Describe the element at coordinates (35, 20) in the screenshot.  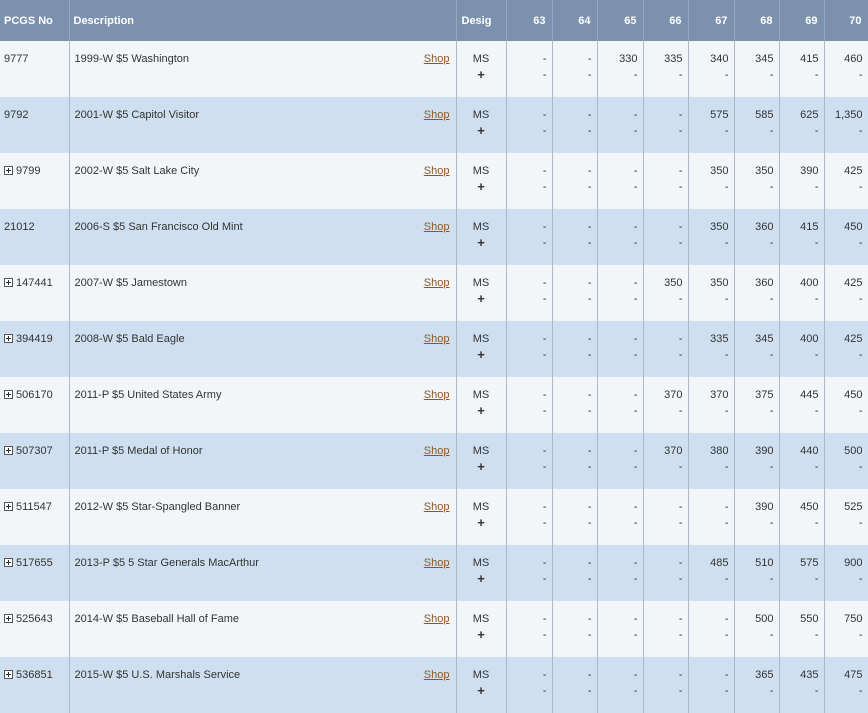
I see `header-pcgs-no: PCGS No` at that location.